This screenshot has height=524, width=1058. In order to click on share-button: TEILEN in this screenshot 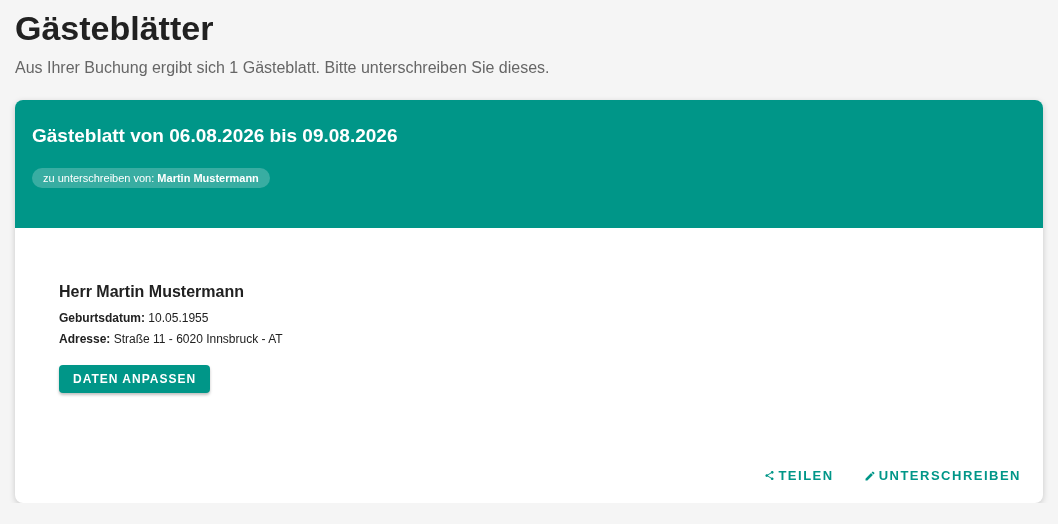, I will do `click(799, 475)`.